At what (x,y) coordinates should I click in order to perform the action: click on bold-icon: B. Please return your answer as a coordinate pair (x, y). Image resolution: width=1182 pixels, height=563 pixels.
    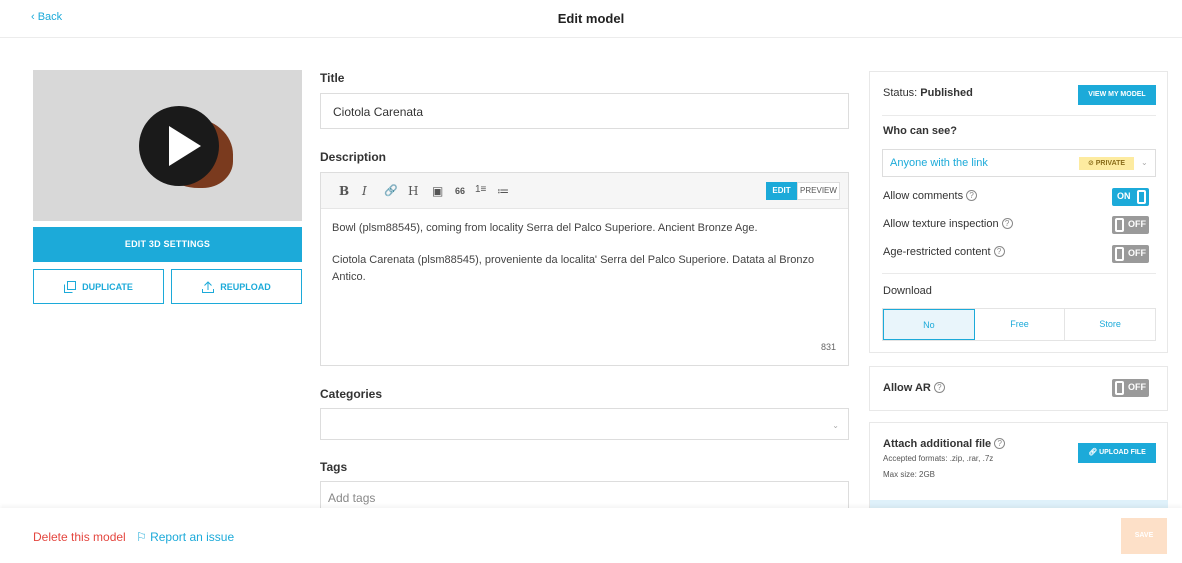
    Looking at the image, I should click on (344, 191).